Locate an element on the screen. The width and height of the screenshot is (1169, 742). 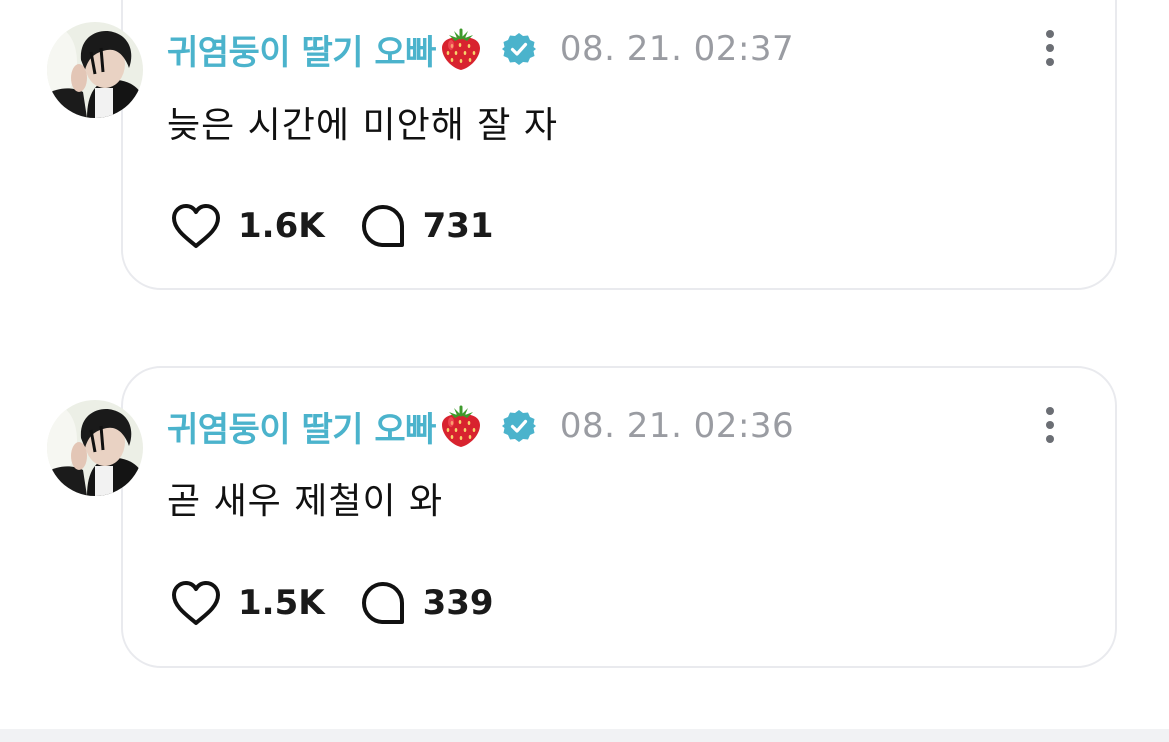
post-timestamp: 08. 21. 02:36 is located at coordinates (677, 426).